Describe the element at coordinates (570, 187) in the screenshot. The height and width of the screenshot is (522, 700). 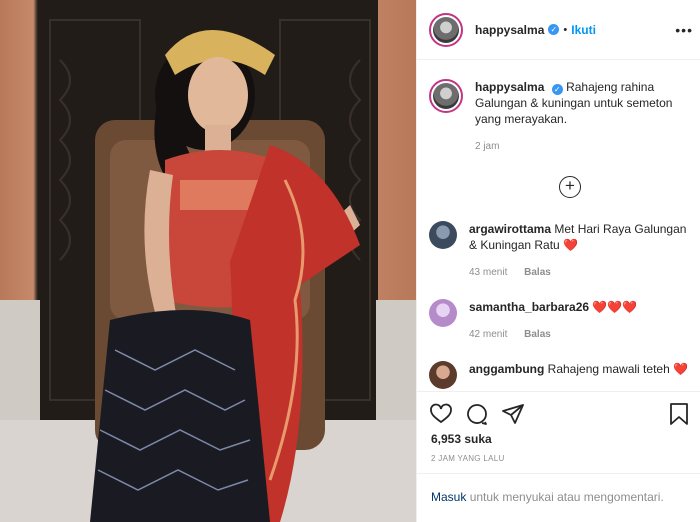
I see `add-comment-icon: +` at that location.